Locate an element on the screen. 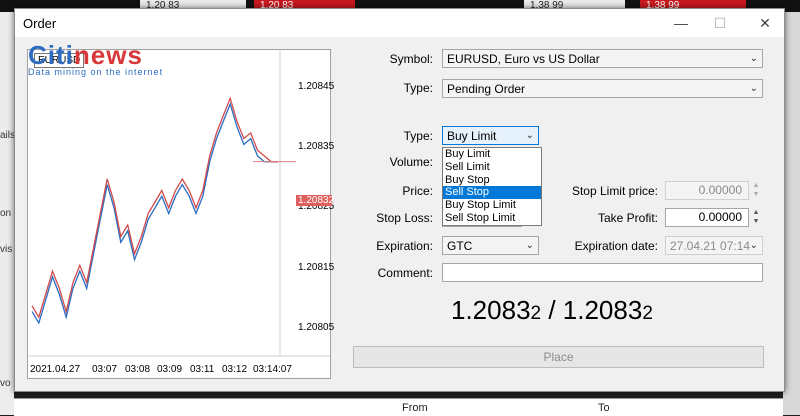 Image resolution: width=800 pixels, height=416 pixels. order-type-select: Pending Order ⌄ is located at coordinates (602, 88).